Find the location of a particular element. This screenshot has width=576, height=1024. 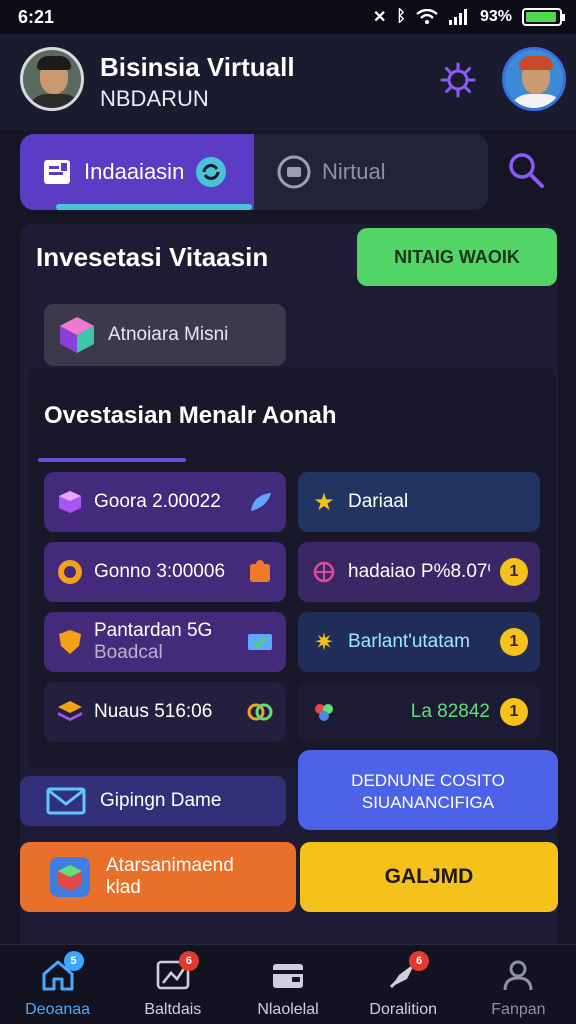

investment-tile: hadaiao P%8.07% 1 is located at coordinates (419, 572).